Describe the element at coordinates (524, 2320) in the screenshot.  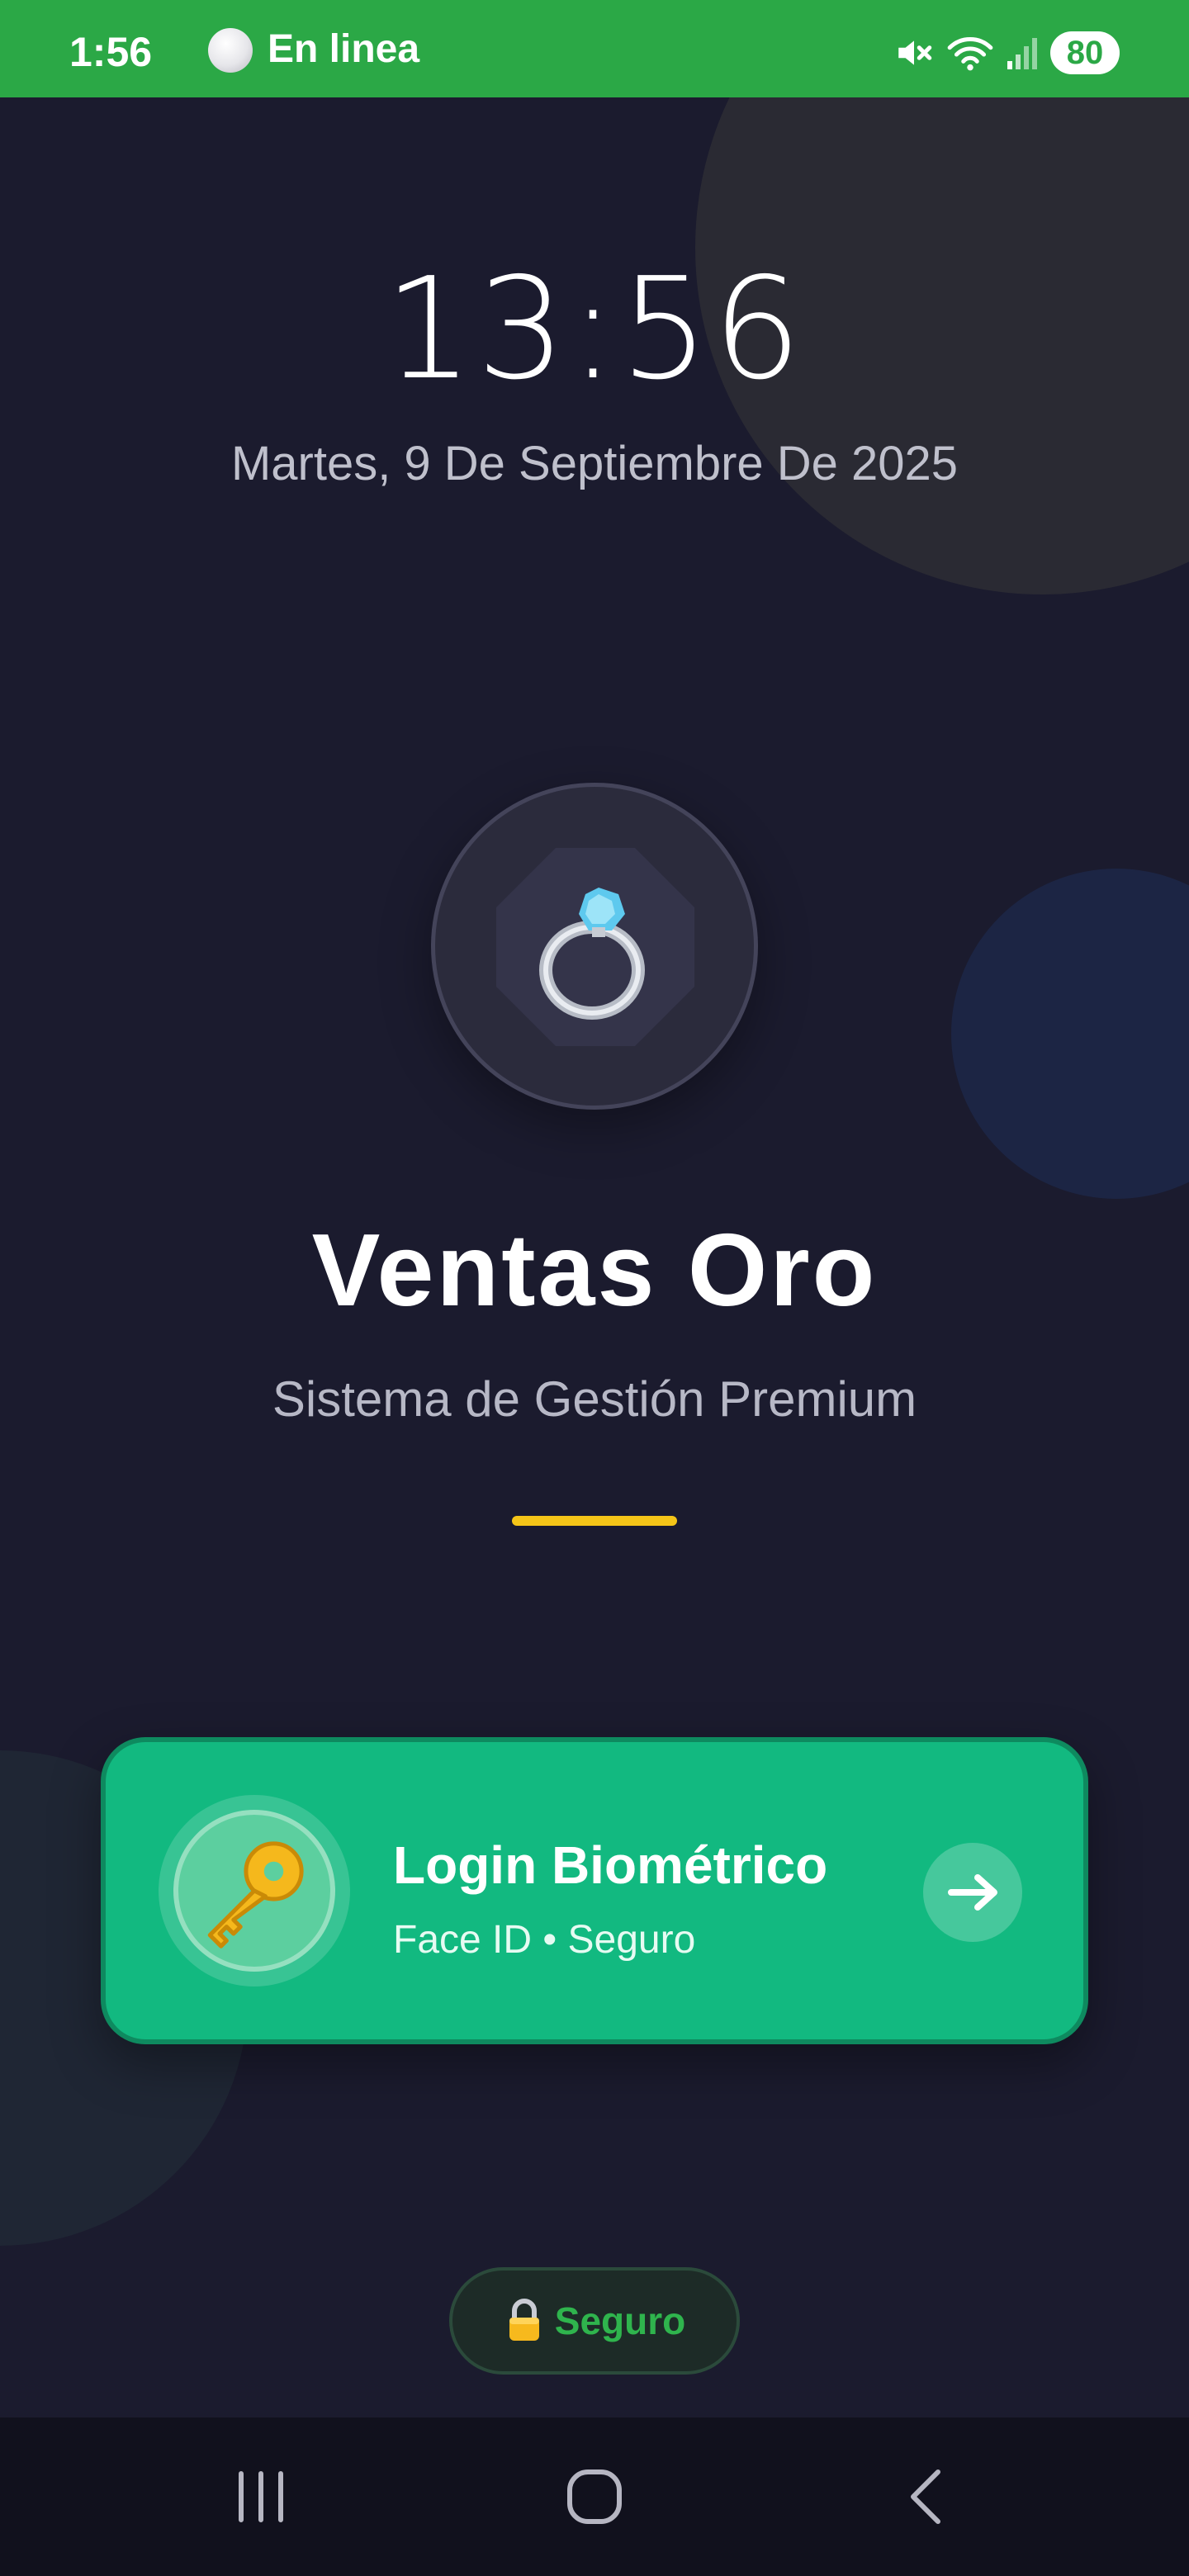
I see `lock-icon` at that location.